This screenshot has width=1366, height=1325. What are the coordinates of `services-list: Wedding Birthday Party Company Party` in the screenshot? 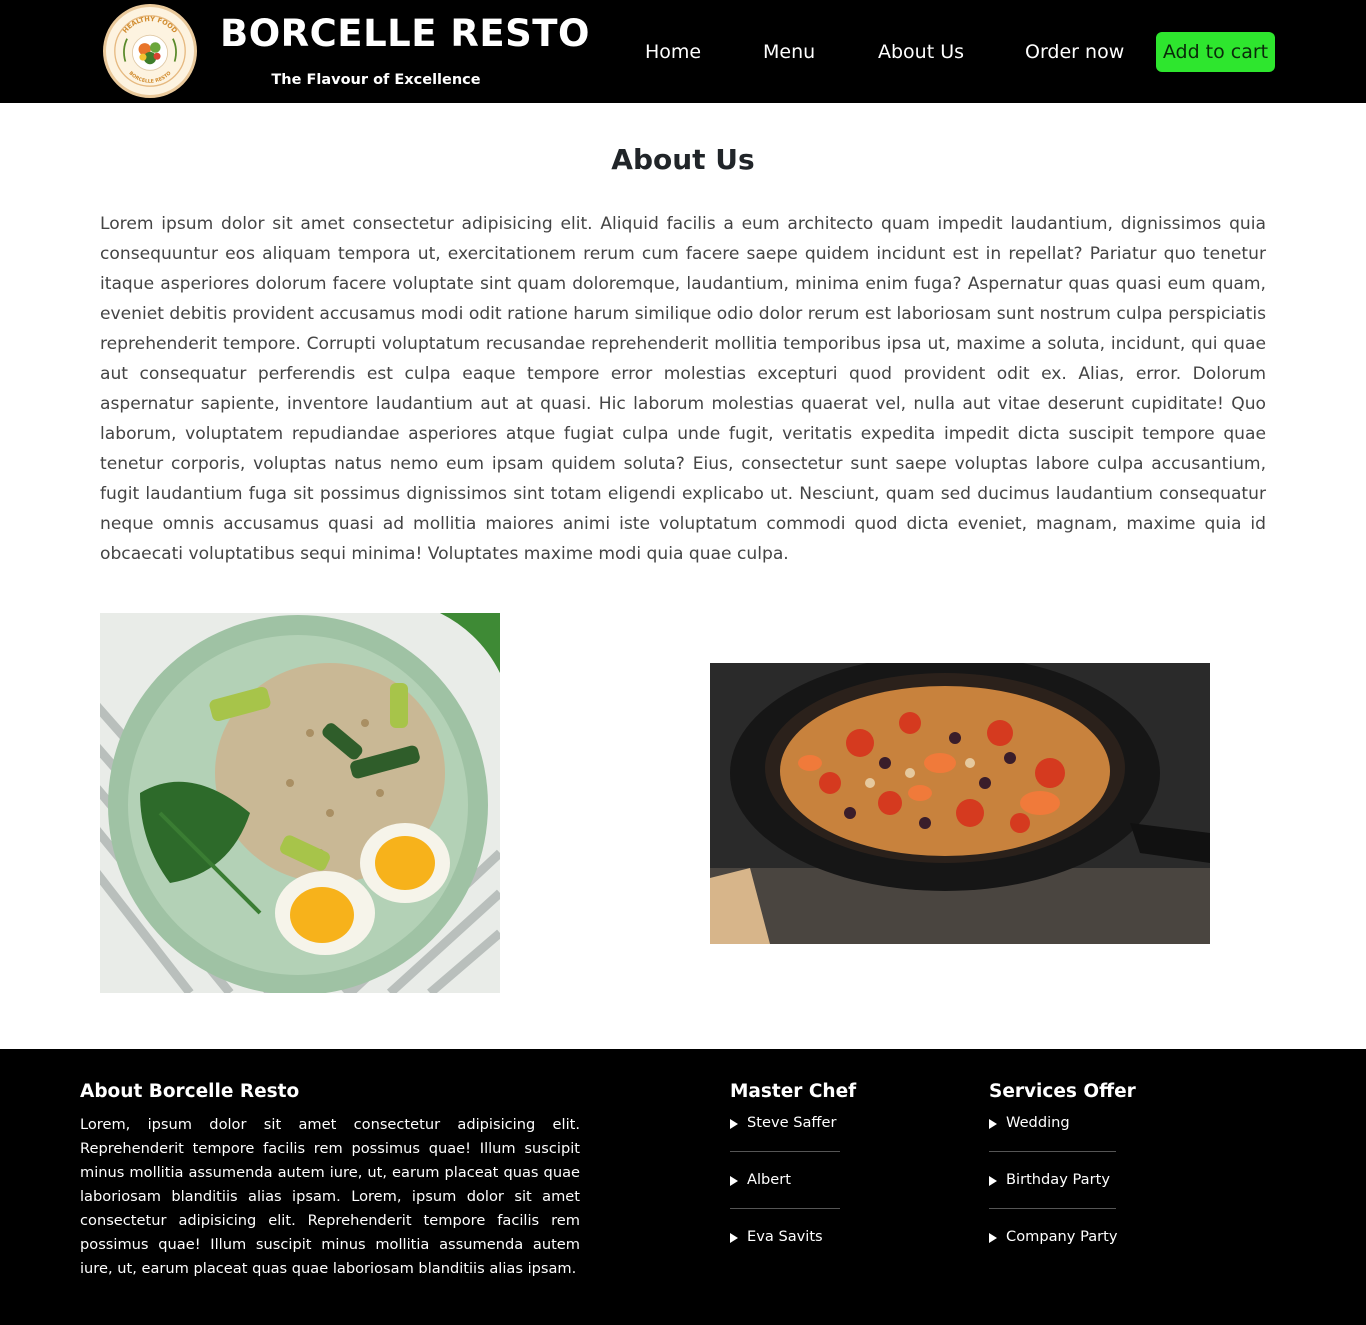 It's located at (1053, 1198).